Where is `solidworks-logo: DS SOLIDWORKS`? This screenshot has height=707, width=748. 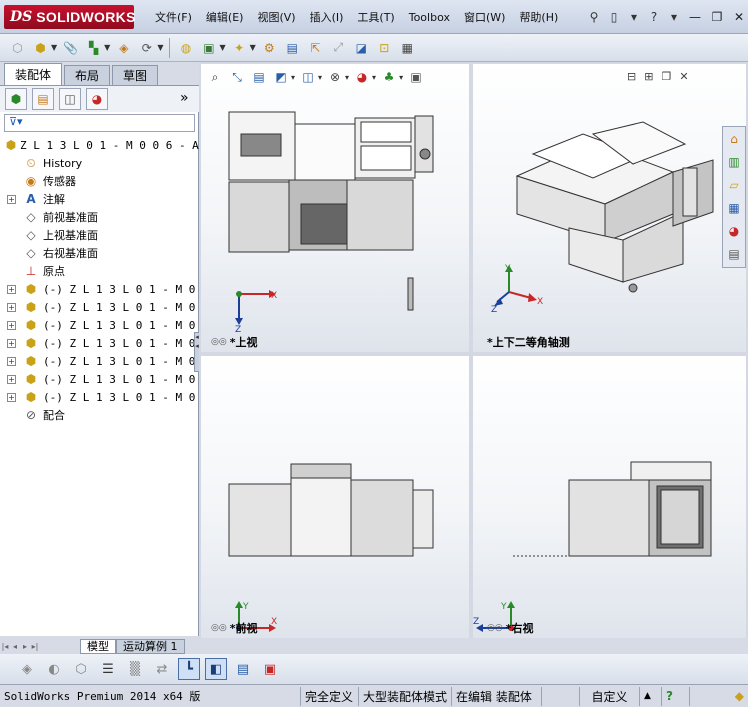 solidworks-logo: DS SOLIDWORKS is located at coordinates (69, 17).